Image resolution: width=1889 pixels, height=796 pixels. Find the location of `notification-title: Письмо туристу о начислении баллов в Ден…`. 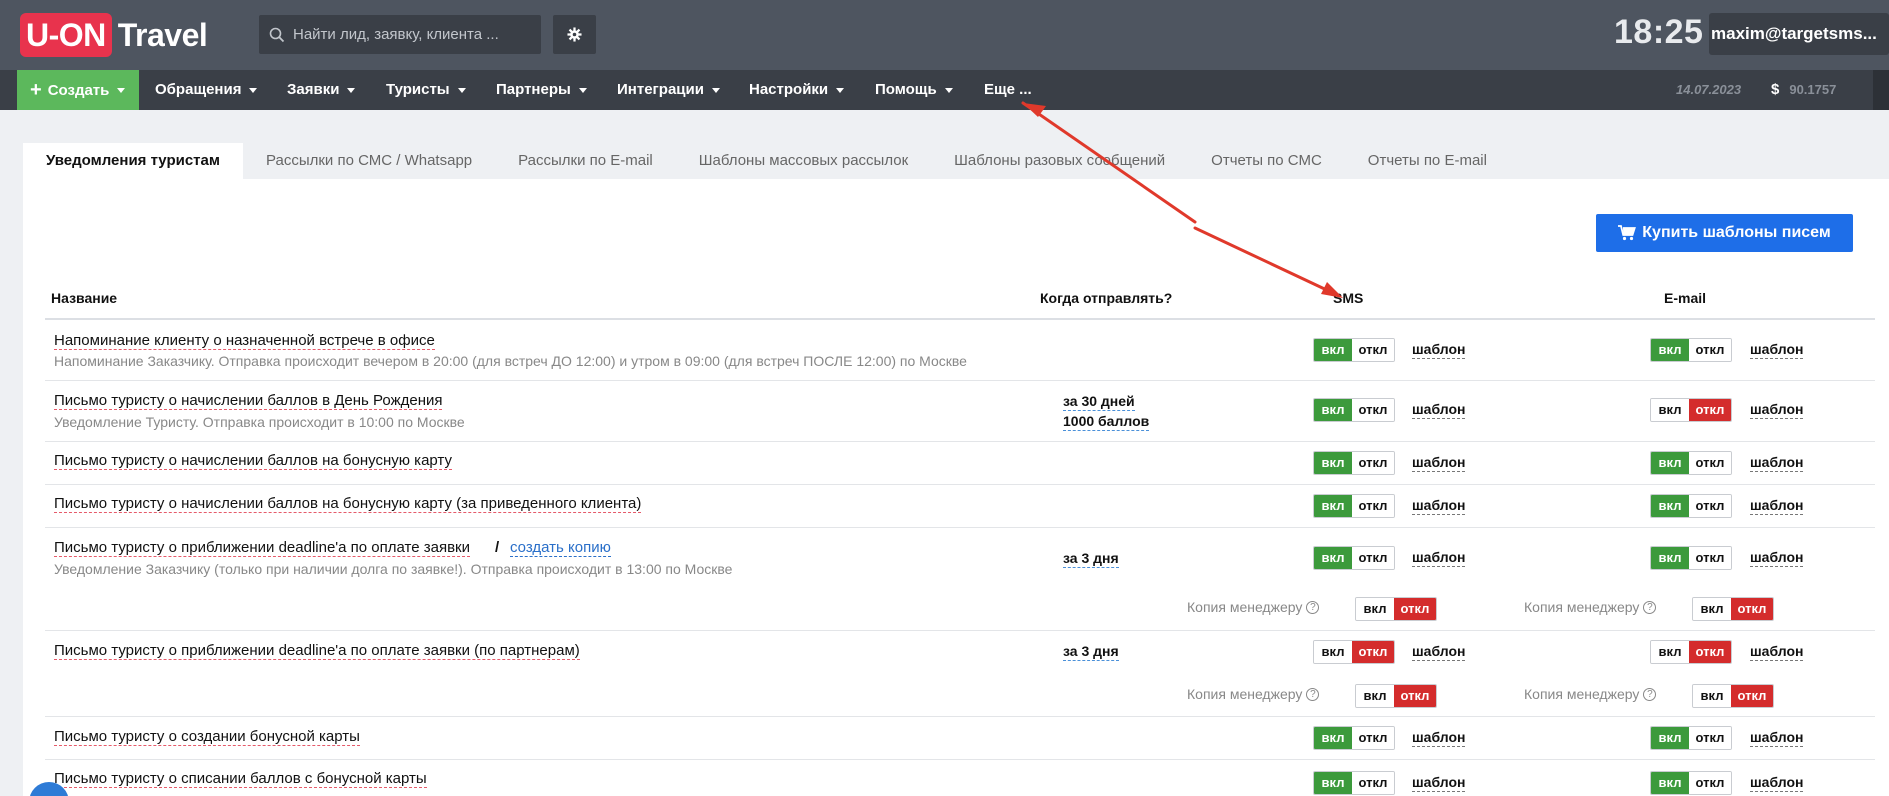

notification-title: Письмо туристу о начислении баллов в Ден… is located at coordinates (248, 401).